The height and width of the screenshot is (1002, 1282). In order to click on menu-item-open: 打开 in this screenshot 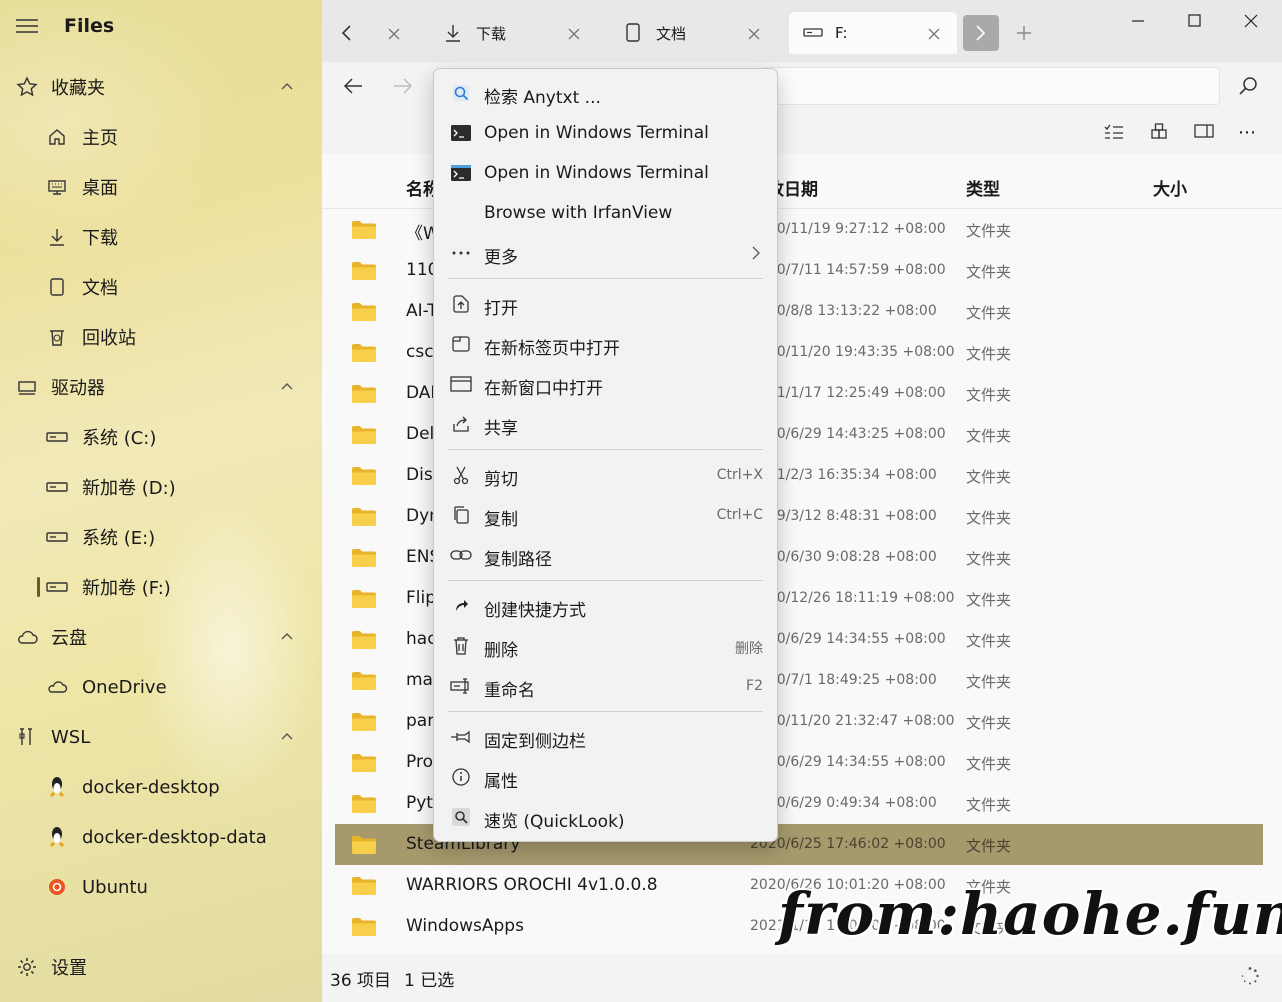, I will do `click(605, 304)`.